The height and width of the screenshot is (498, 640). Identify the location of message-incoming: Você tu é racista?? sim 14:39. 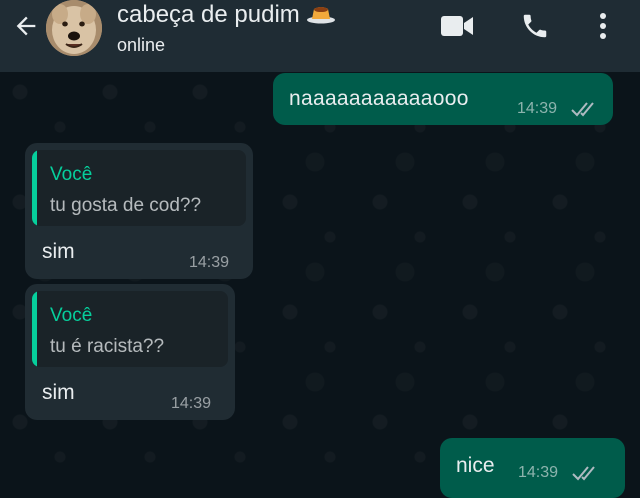
(130, 352).